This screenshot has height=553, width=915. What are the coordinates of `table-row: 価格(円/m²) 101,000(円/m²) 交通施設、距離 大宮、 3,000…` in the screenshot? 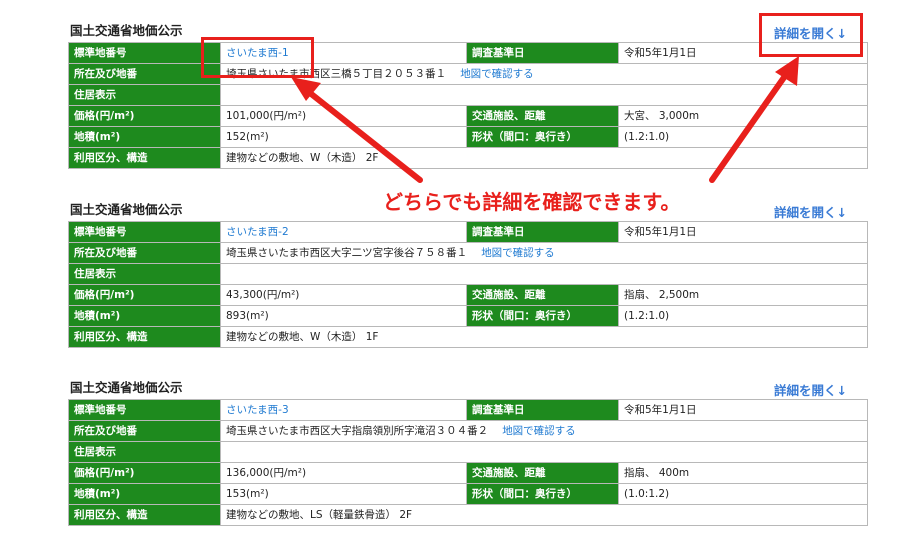 It's located at (468, 116).